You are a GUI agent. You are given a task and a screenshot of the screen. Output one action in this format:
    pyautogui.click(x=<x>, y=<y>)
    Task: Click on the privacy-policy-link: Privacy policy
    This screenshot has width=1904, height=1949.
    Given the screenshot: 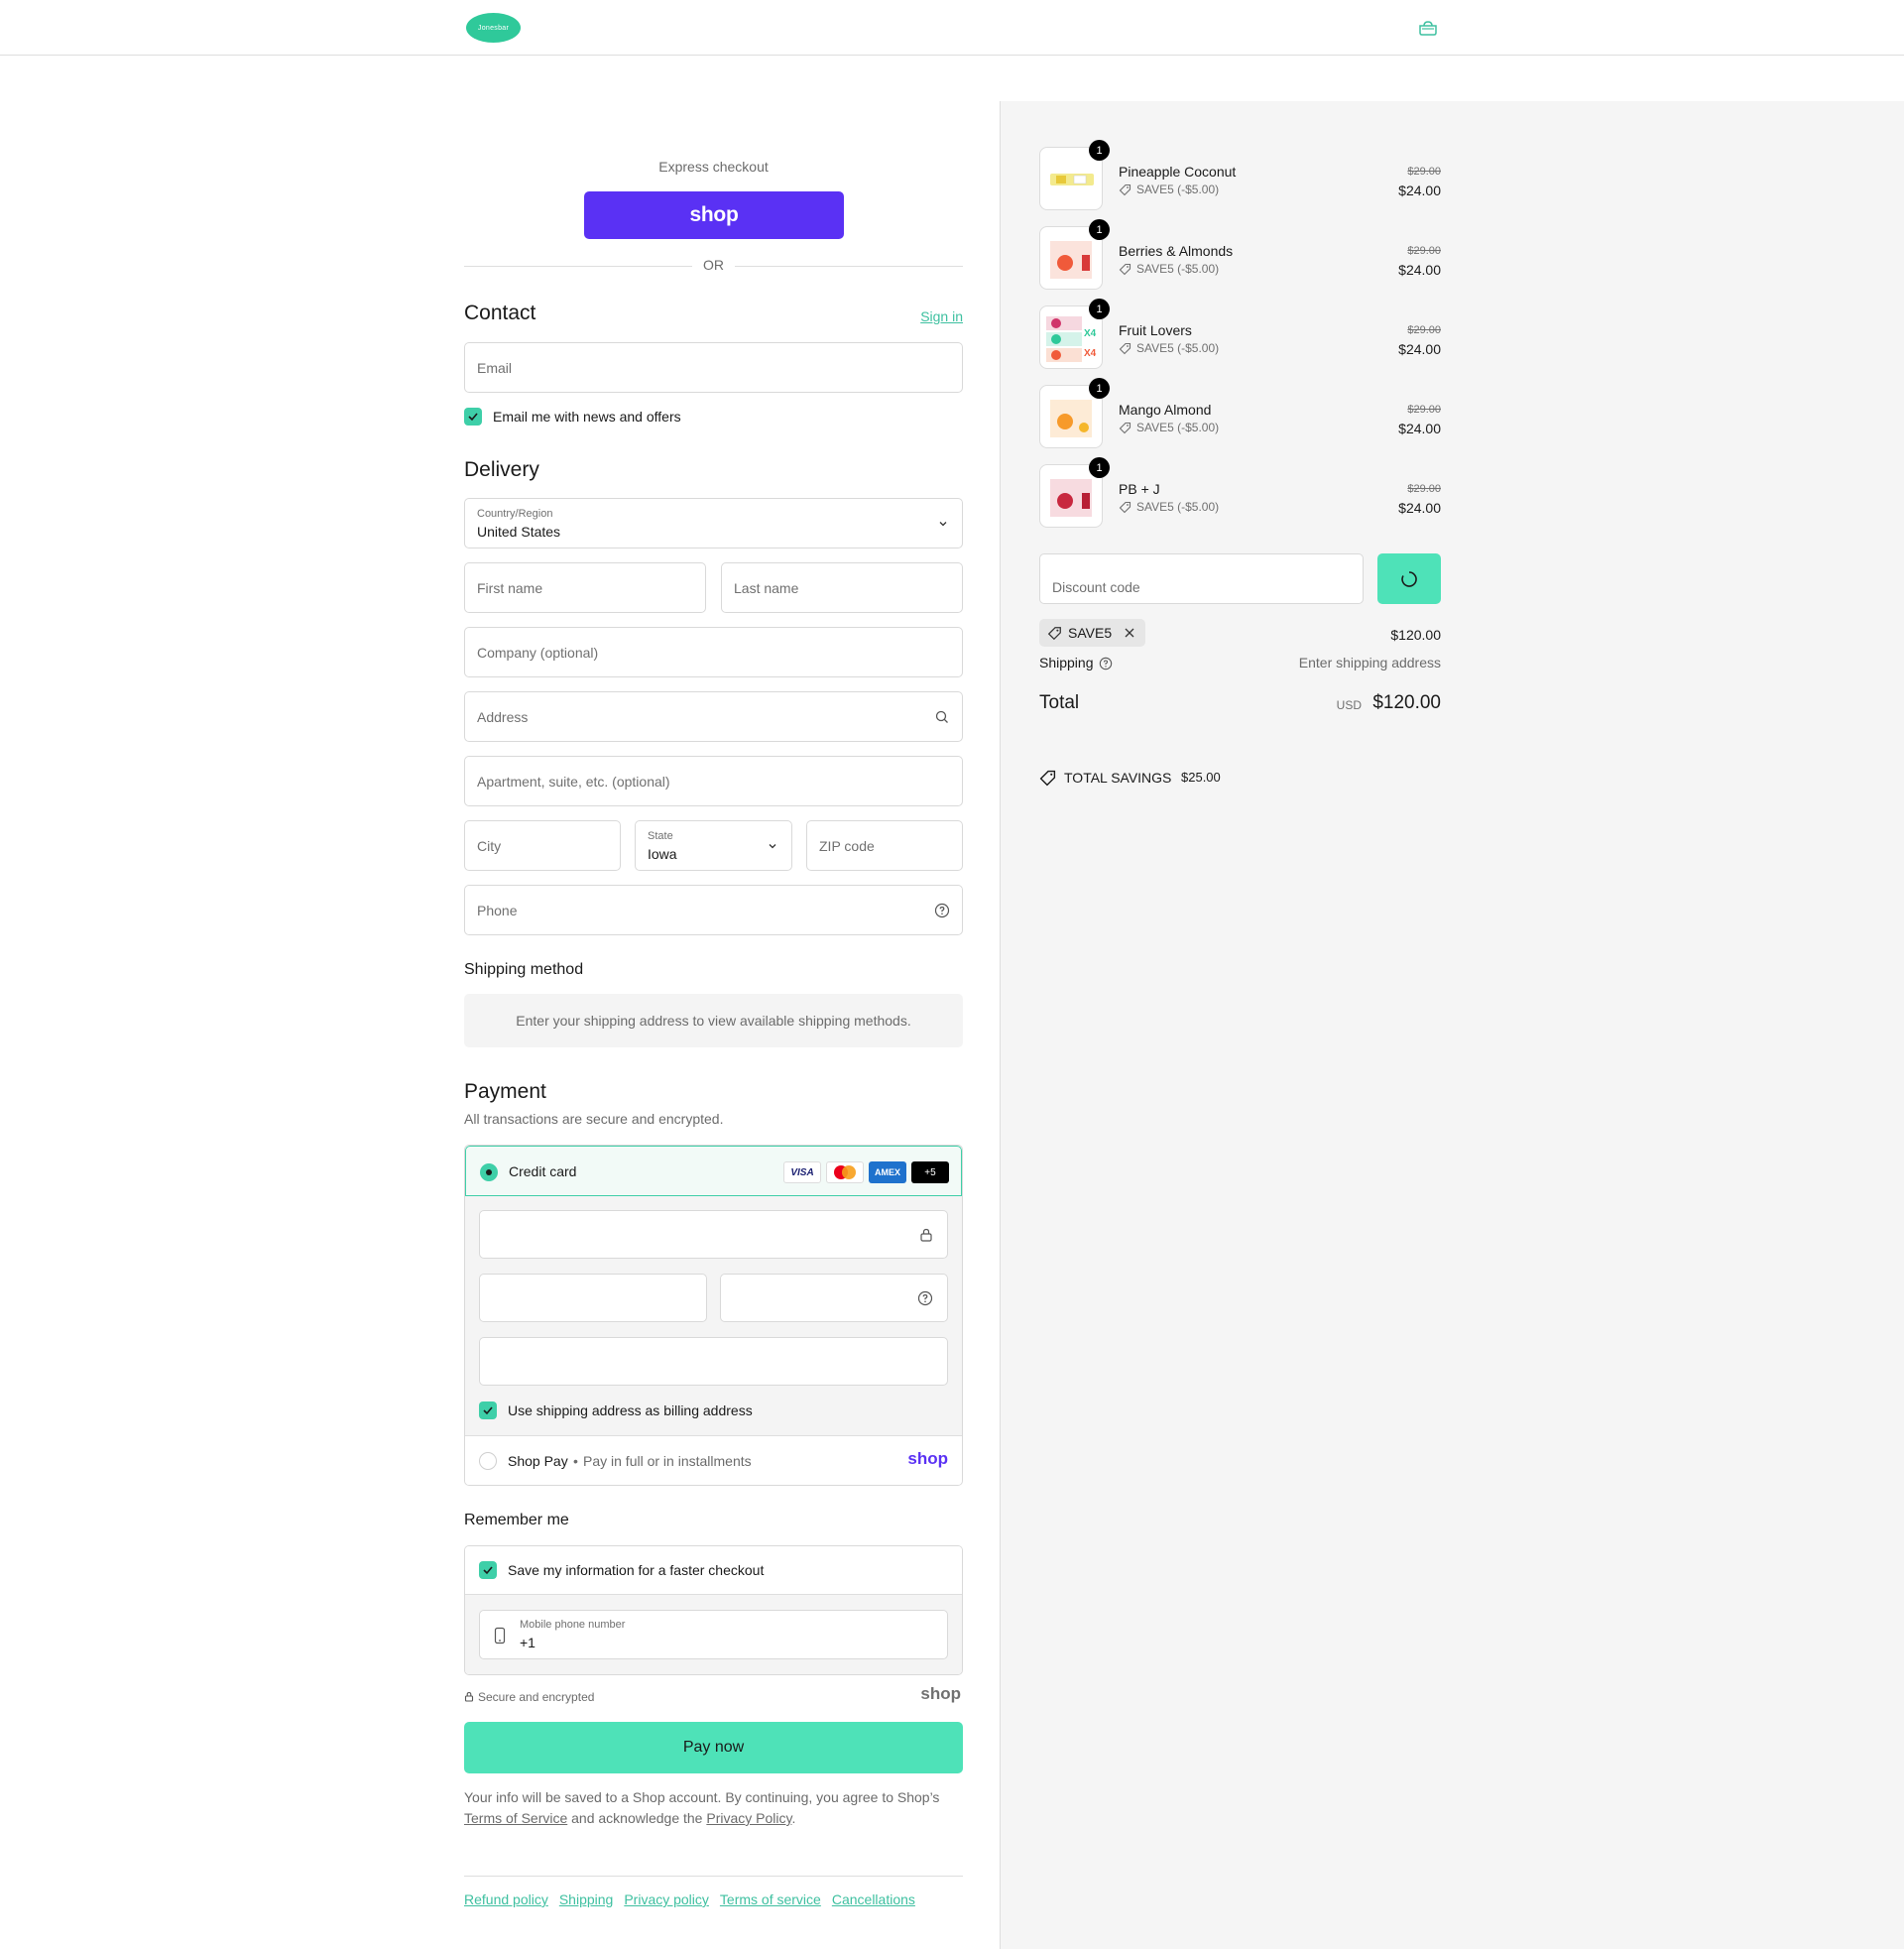 What is the action you would take?
    pyautogui.click(x=666, y=1899)
    